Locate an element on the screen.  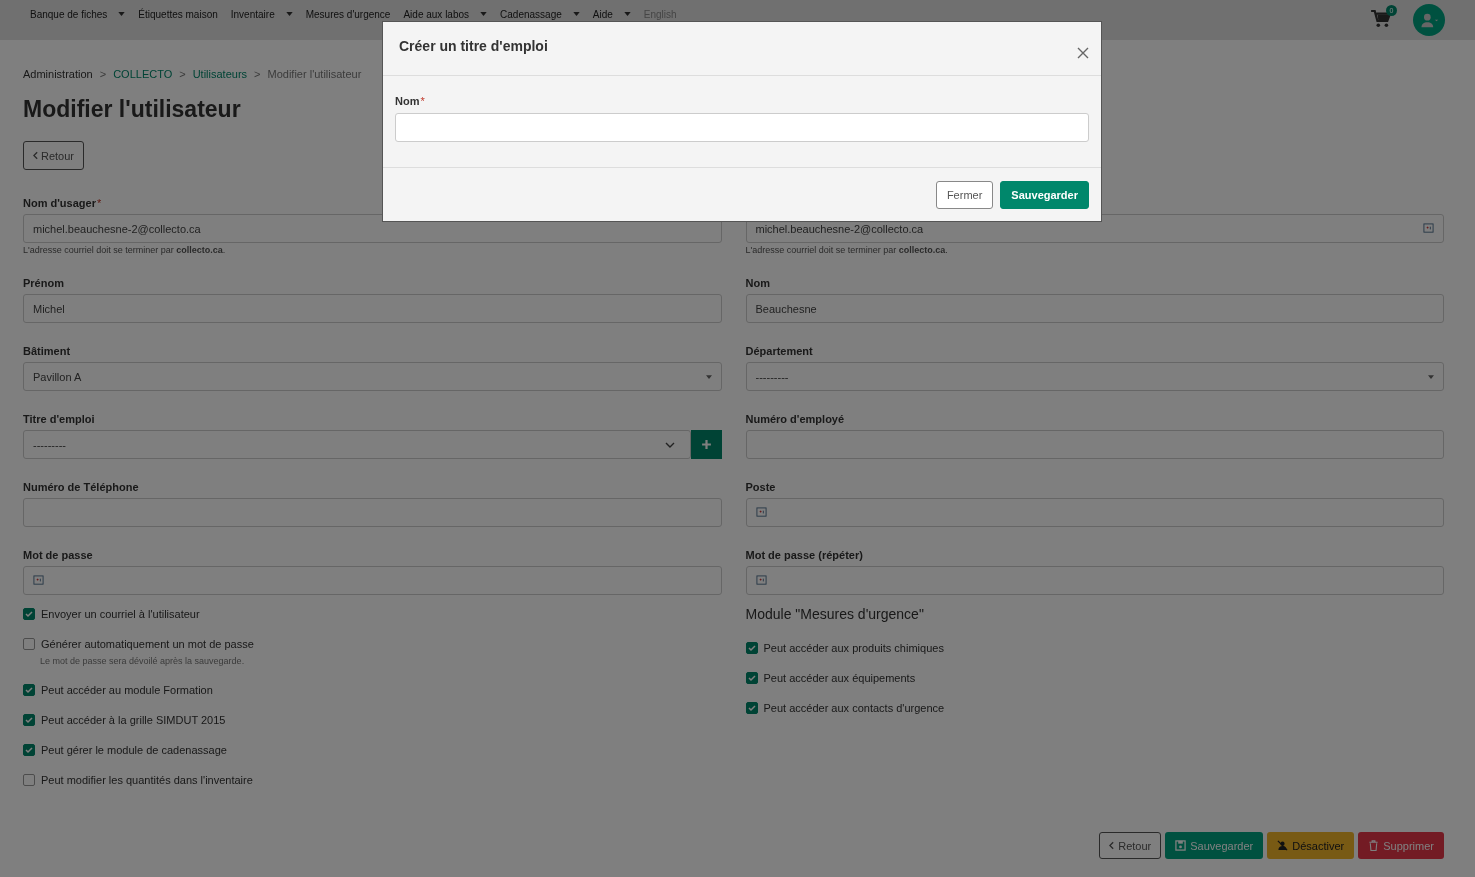
user-icon is located at coordinates (1429, 20).